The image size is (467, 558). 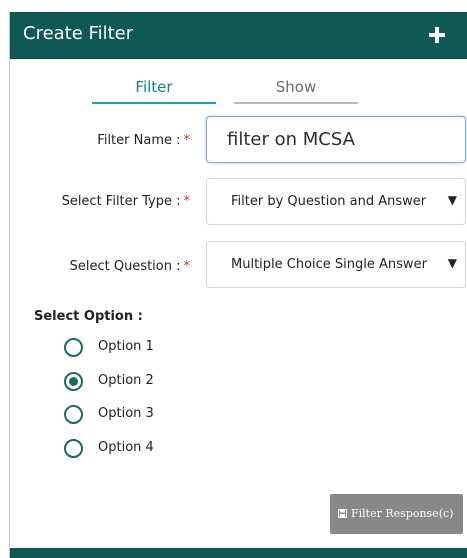 I want to click on panel-title: Create Filter, so click(x=78, y=33).